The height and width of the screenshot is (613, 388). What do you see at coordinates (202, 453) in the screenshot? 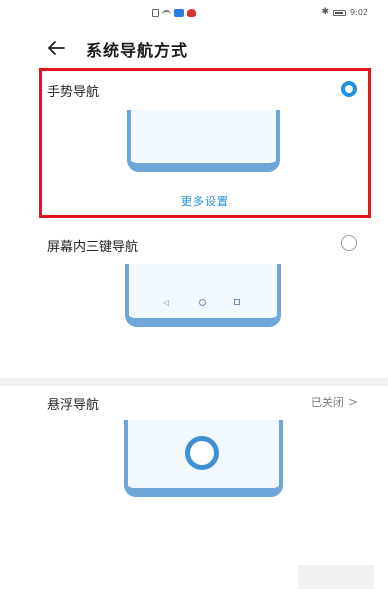
I see `floating-ball-icon` at bounding box center [202, 453].